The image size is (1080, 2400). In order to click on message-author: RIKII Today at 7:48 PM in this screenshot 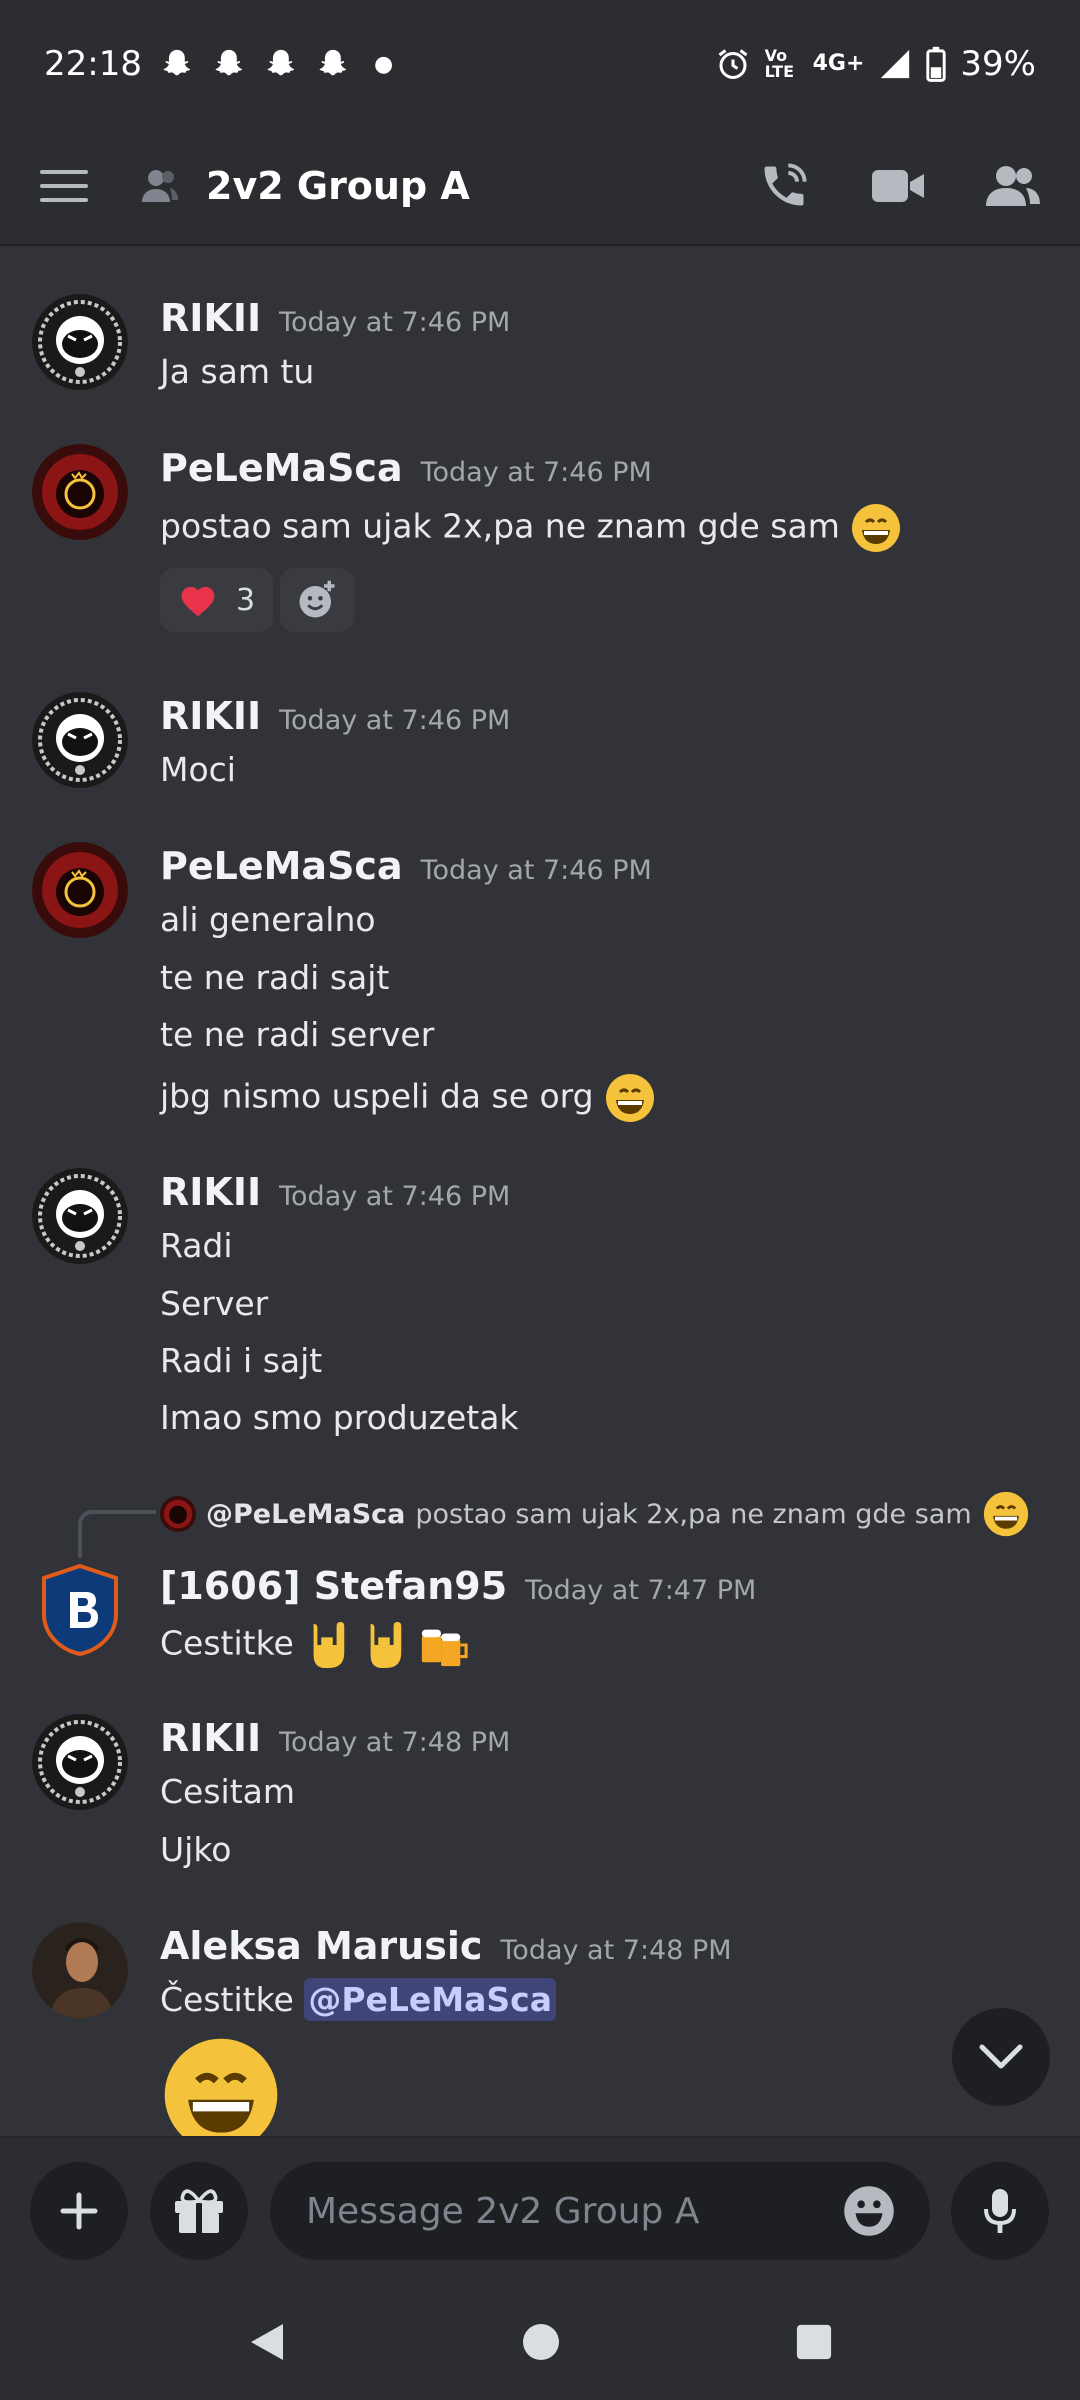, I will do `click(335, 1738)`.